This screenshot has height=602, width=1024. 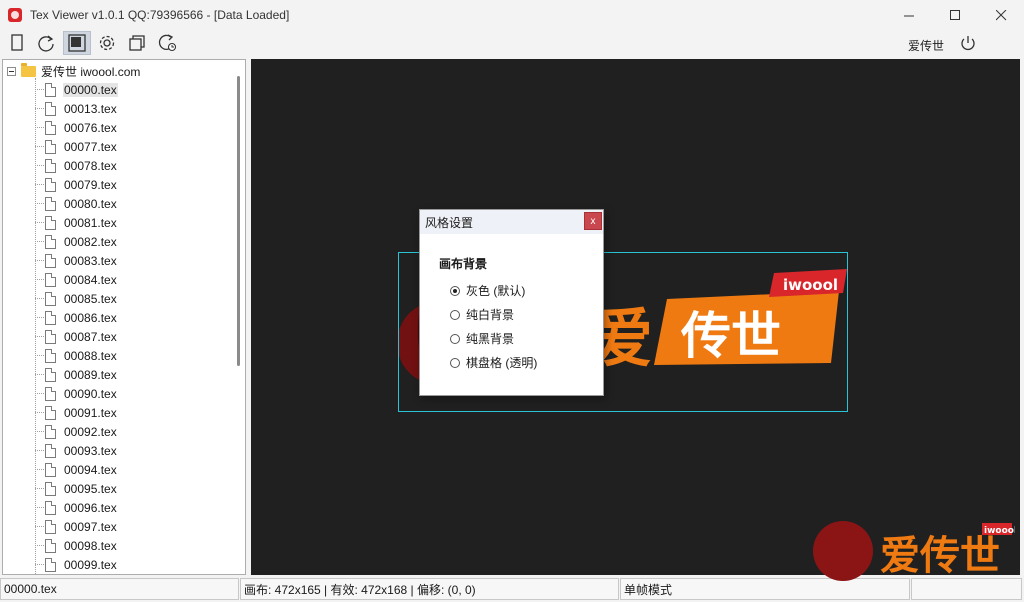 I want to click on logo-text: 传世, so click(x=730, y=336).